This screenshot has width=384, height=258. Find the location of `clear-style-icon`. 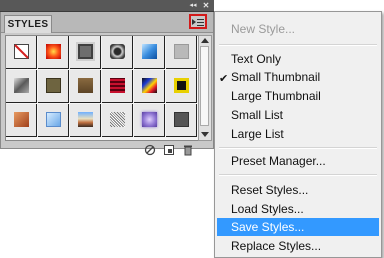

clear-style-icon is located at coordinates (150, 150).